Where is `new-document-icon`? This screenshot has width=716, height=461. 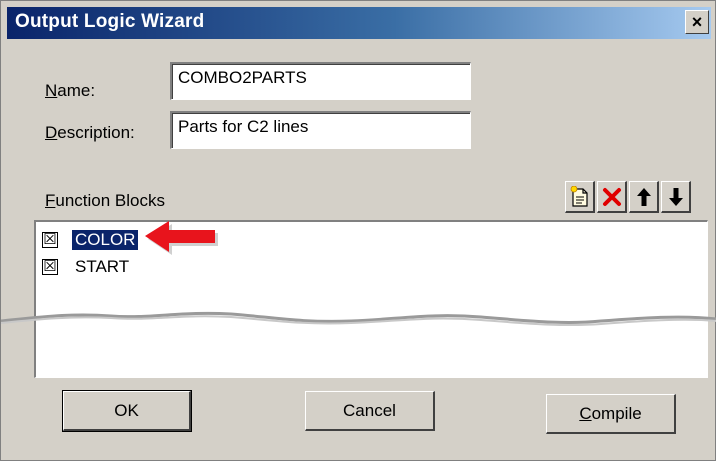 new-document-icon is located at coordinates (579, 196).